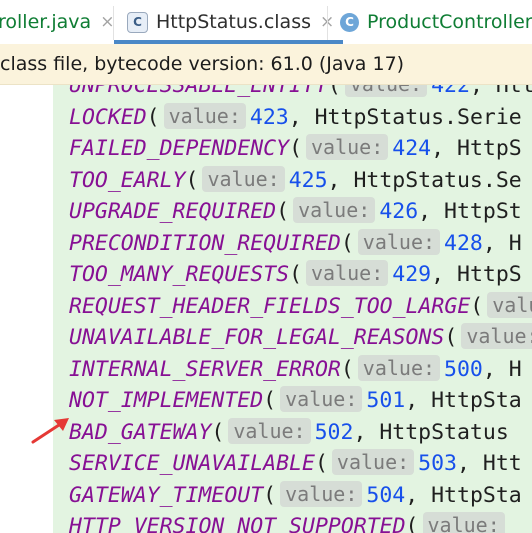 Image resolution: width=532 pixels, height=533 pixels. What do you see at coordinates (257, 337) in the screenshot?
I see `enum-constant: UNAVAILABLE_FOR_LEGAL_REASONS` at bounding box center [257, 337].